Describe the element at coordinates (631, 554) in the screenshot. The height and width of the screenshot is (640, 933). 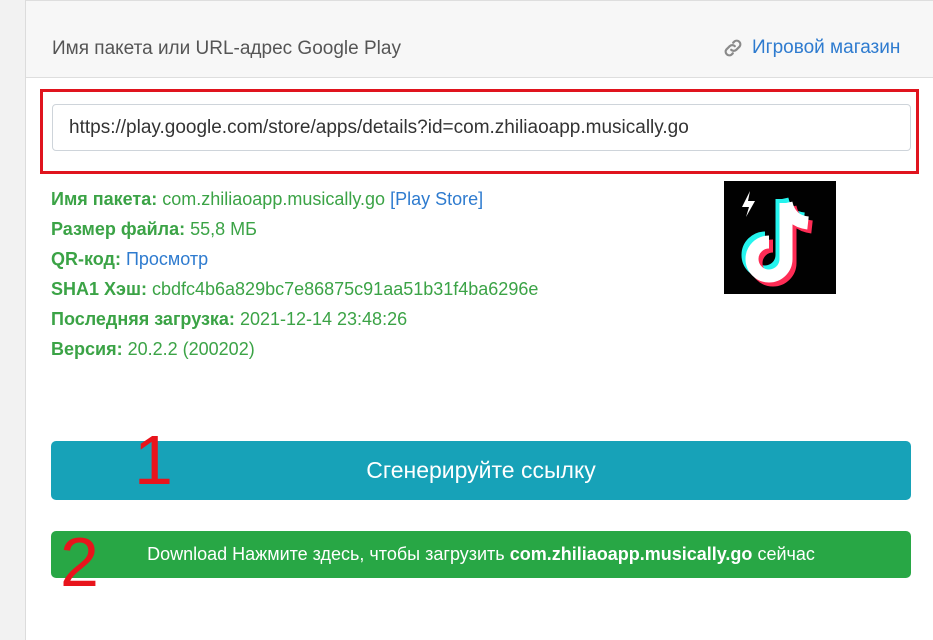
I see `download-package-name: com.zhiliaoapp.musically.go` at that location.